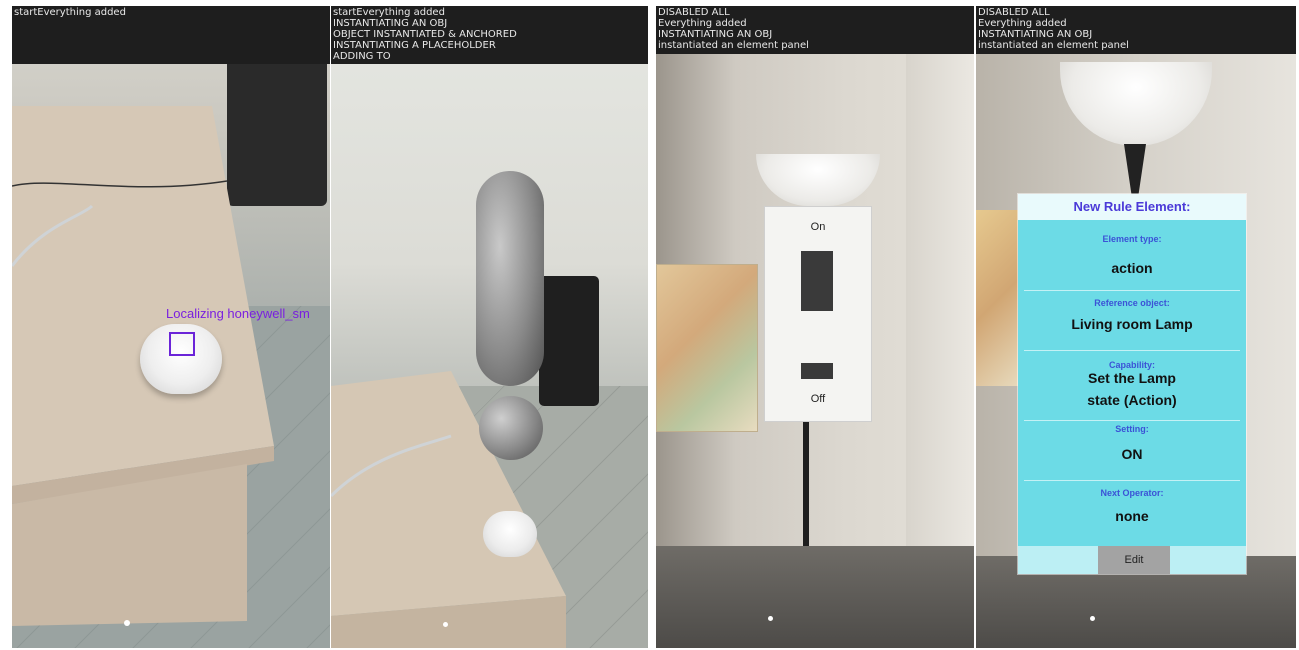 The width and height of the screenshot is (1299, 650). Describe the element at coordinates (818, 227) in the screenshot. I see `switch-on-label: On` at that location.